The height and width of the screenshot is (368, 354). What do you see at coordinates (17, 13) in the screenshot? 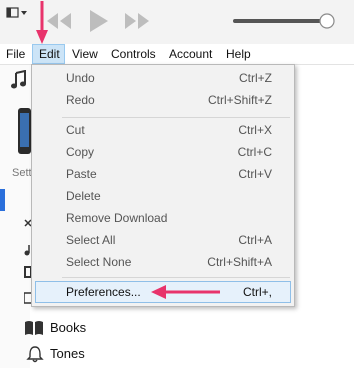
I see `sidebar-toggle-icon` at bounding box center [17, 13].